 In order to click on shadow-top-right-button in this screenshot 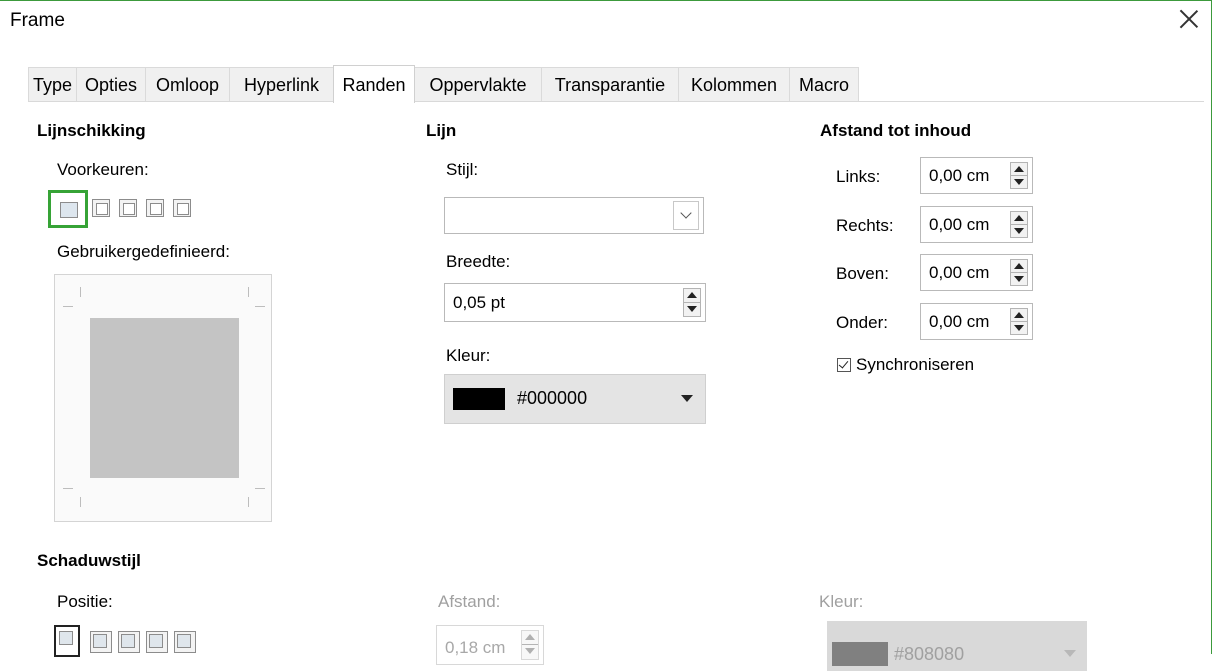, I will do `click(129, 642)`.